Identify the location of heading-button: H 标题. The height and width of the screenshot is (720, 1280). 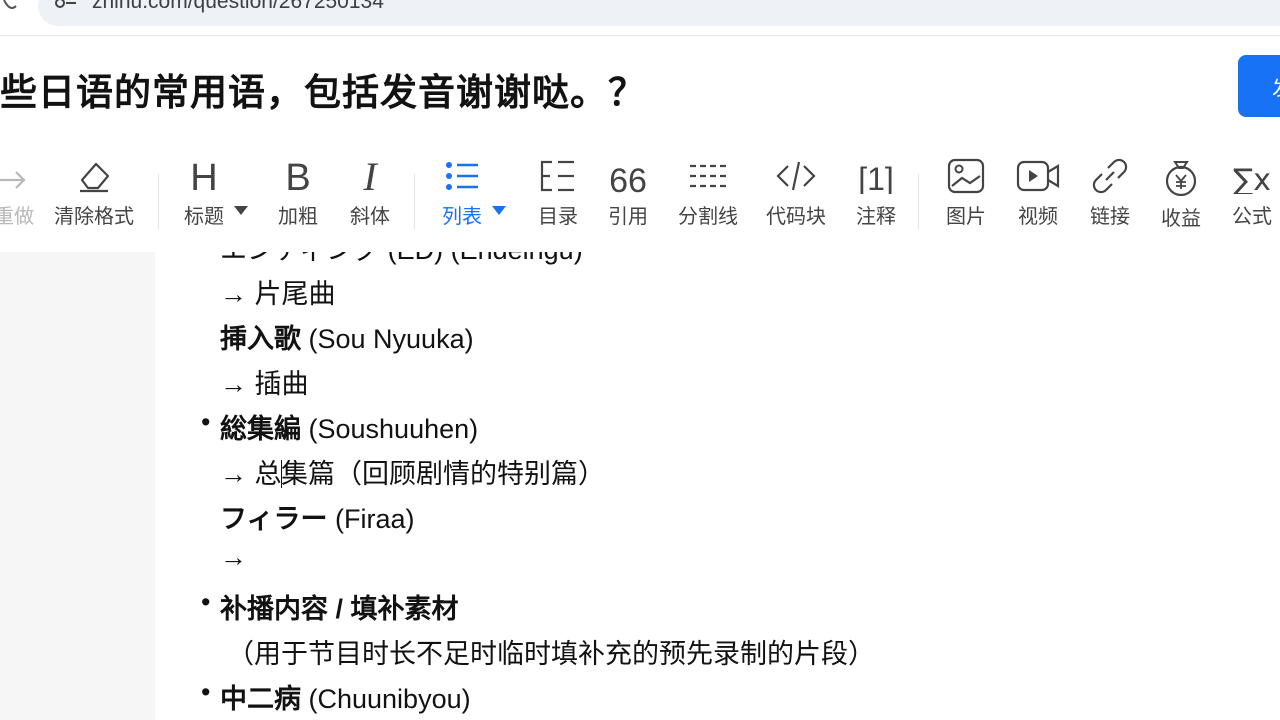
(204, 196).